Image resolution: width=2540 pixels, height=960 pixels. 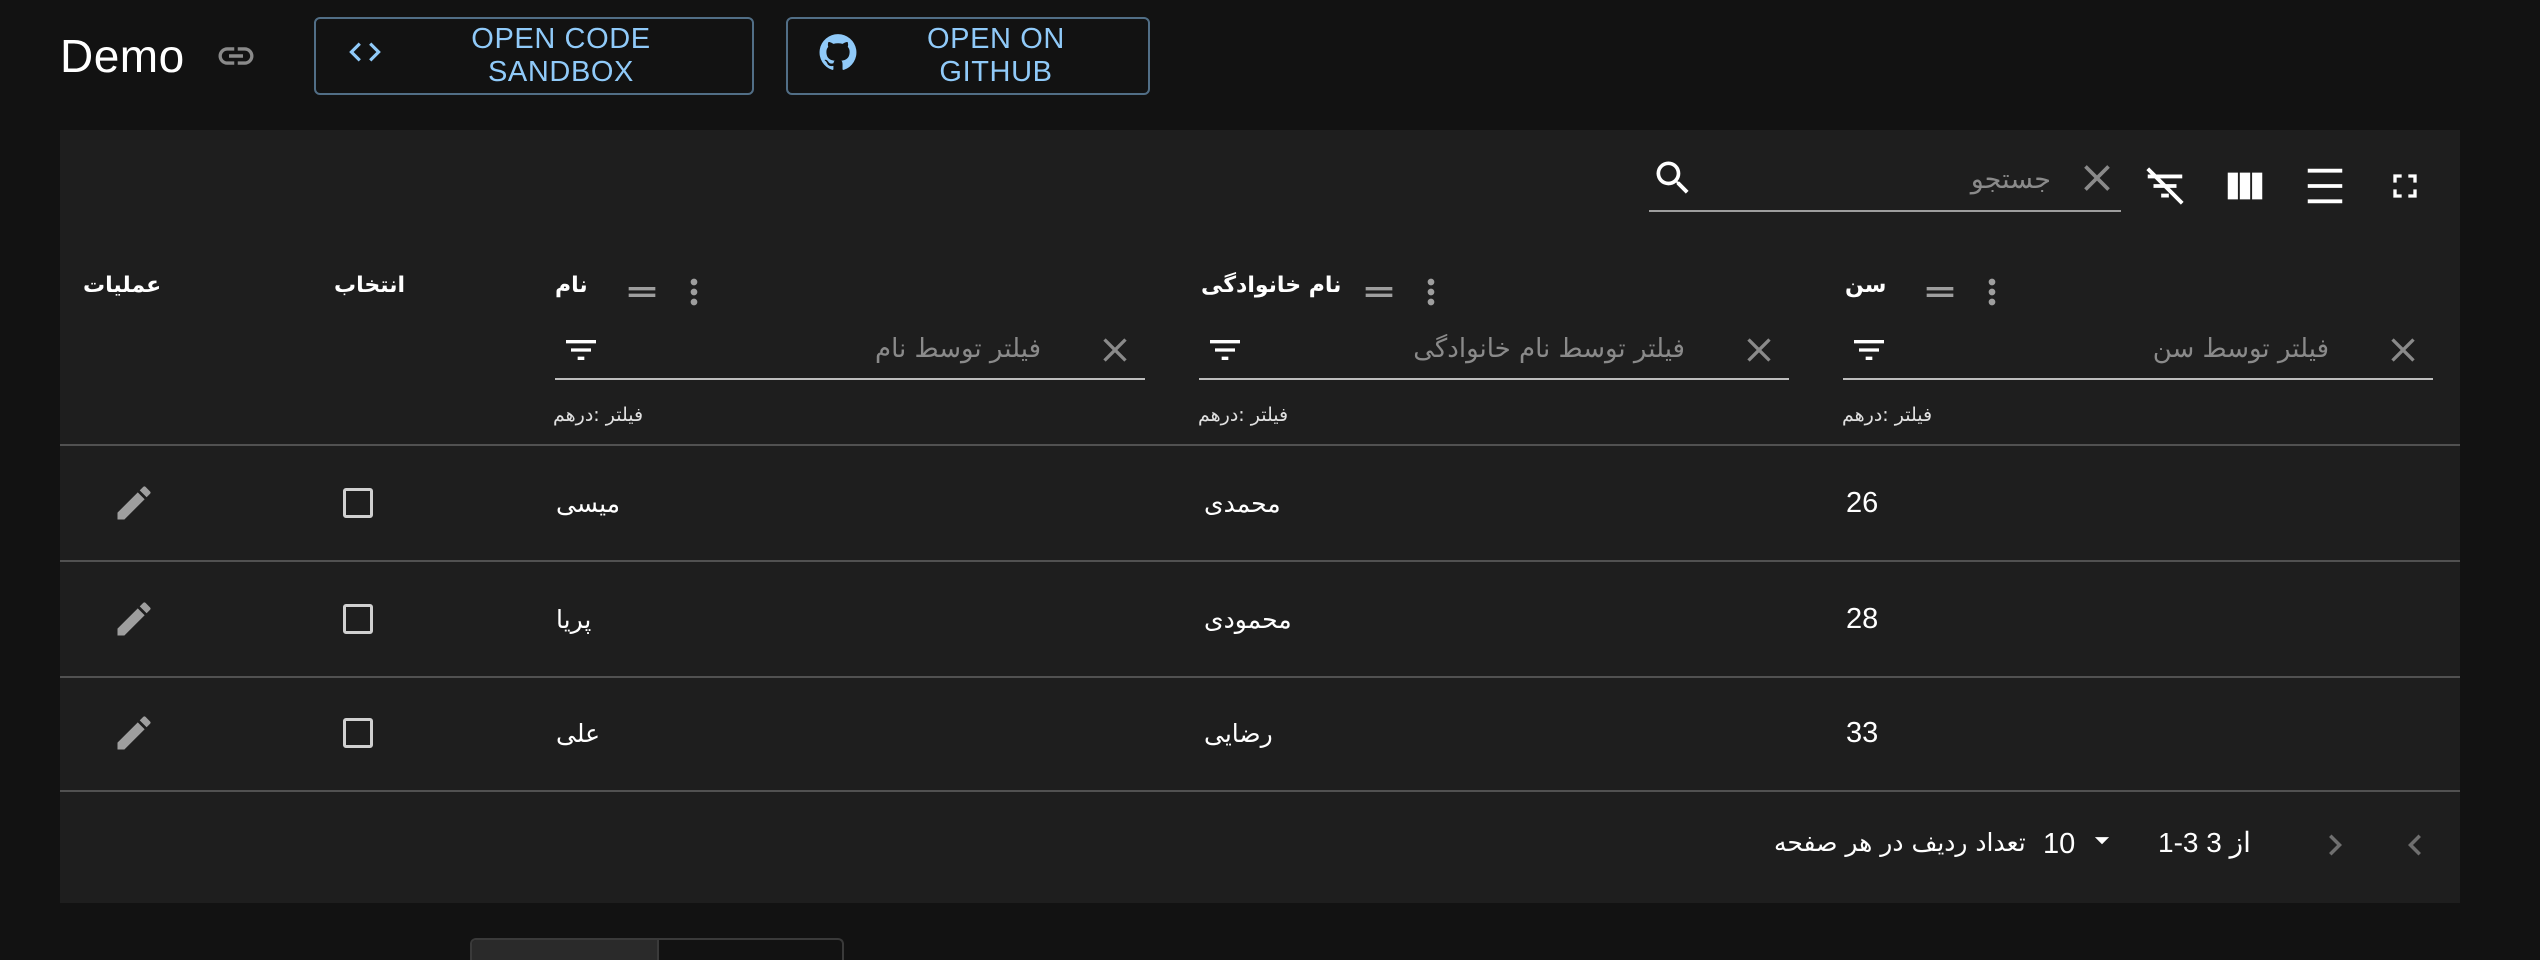 What do you see at coordinates (564, 950) in the screenshot?
I see `toggle-option-selected` at bounding box center [564, 950].